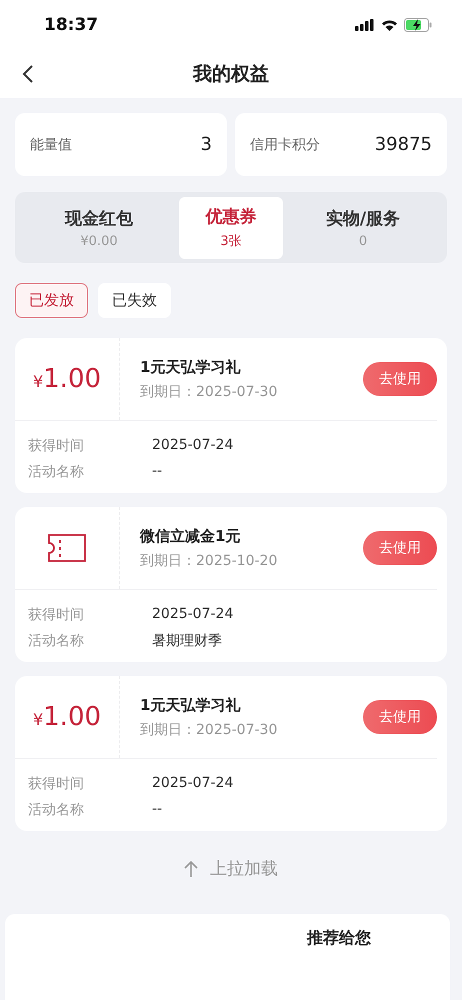 The height and width of the screenshot is (1000, 462). I want to click on filter-chip: 已发放, so click(51, 300).